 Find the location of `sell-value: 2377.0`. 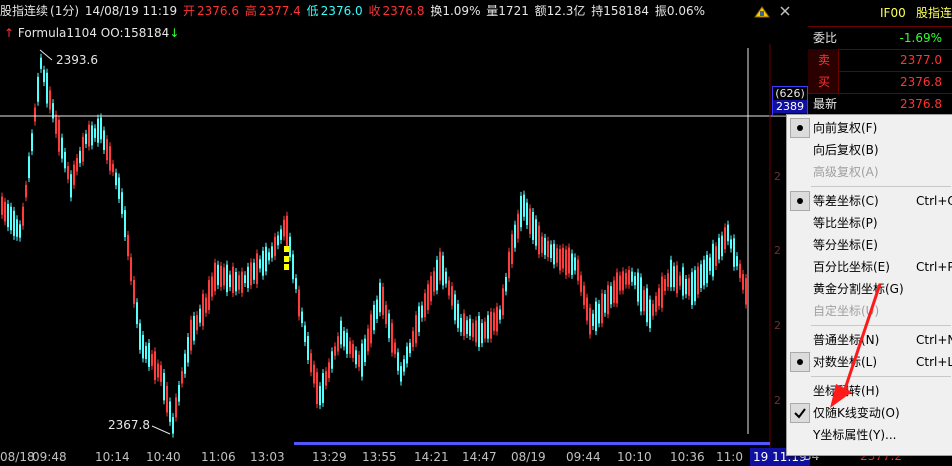

sell-value: 2377.0 is located at coordinates (921, 60).